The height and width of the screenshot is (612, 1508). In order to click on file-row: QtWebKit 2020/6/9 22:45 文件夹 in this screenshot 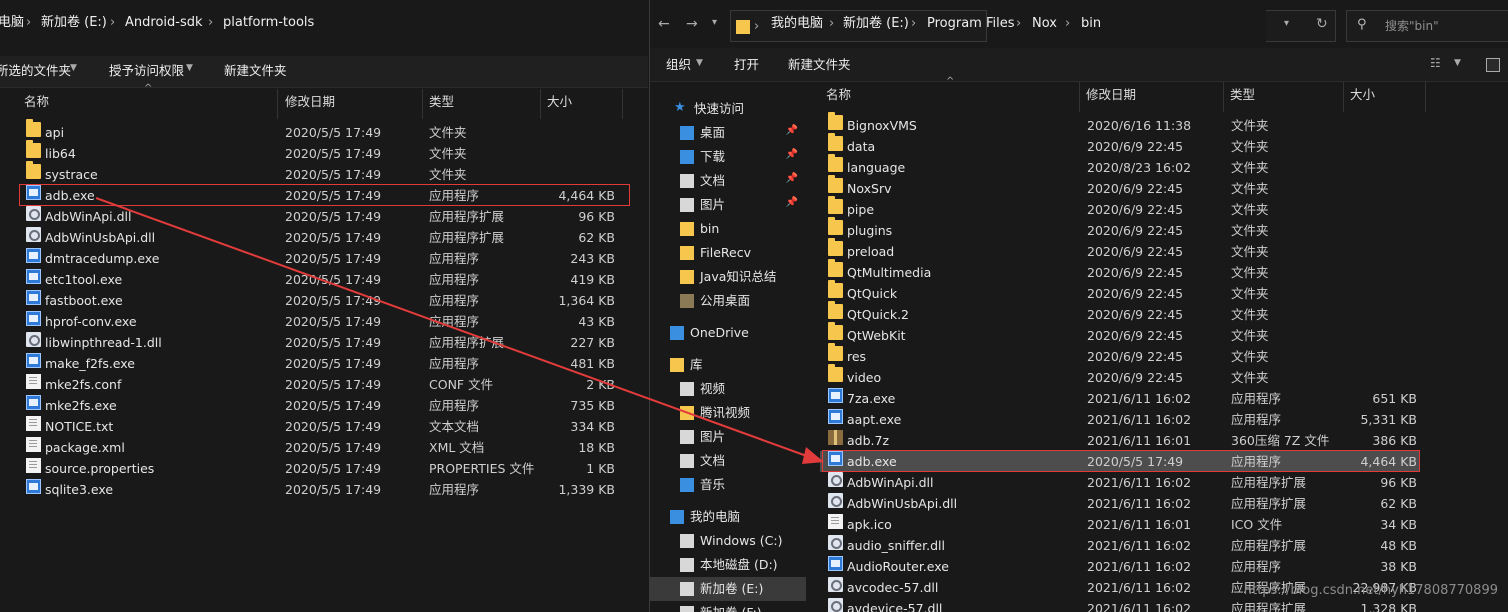, I will do `click(1120, 334)`.